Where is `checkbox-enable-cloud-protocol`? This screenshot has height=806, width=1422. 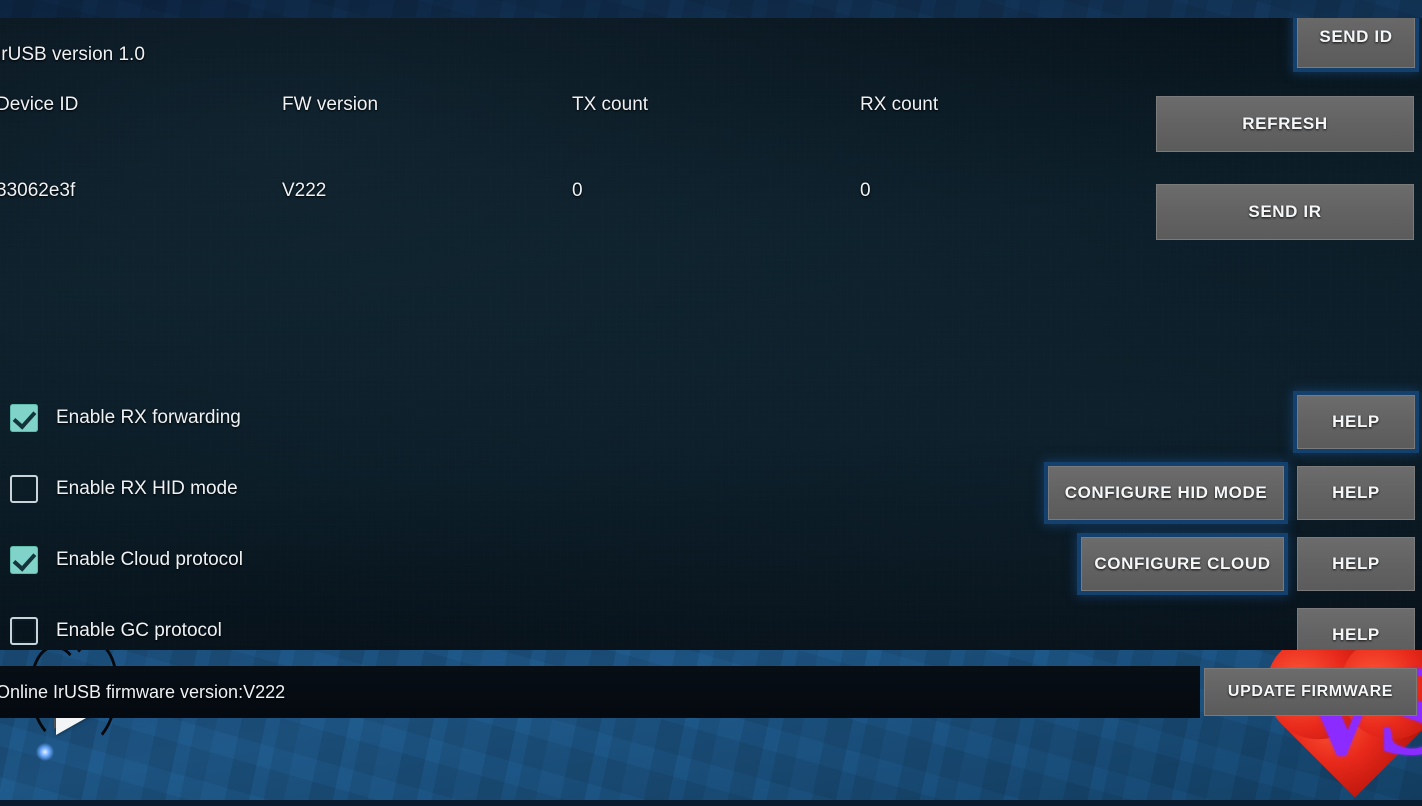
checkbox-enable-cloud-protocol is located at coordinates (24, 560).